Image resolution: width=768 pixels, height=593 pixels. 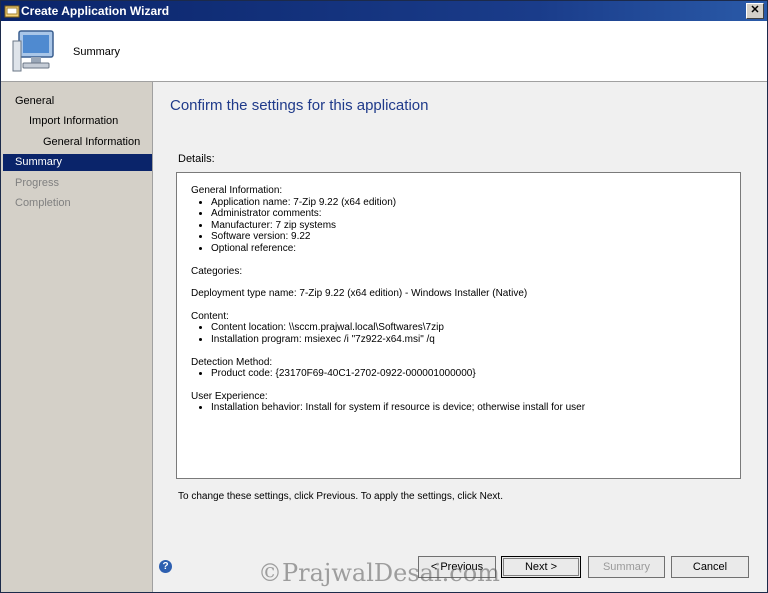 What do you see at coordinates (384, 51) in the screenshot?
I see `wizard-header: Summary` at bounding box center [384, 51].